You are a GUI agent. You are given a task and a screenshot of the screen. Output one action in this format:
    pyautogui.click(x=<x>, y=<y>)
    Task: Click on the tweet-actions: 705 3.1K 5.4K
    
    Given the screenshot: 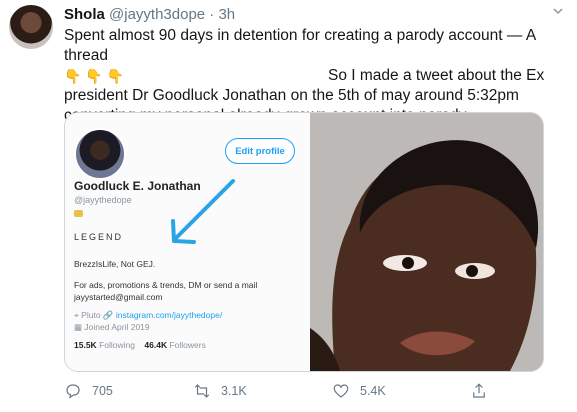 What is the action you would take?
    pyautogui.click(x=304, y=392)
    